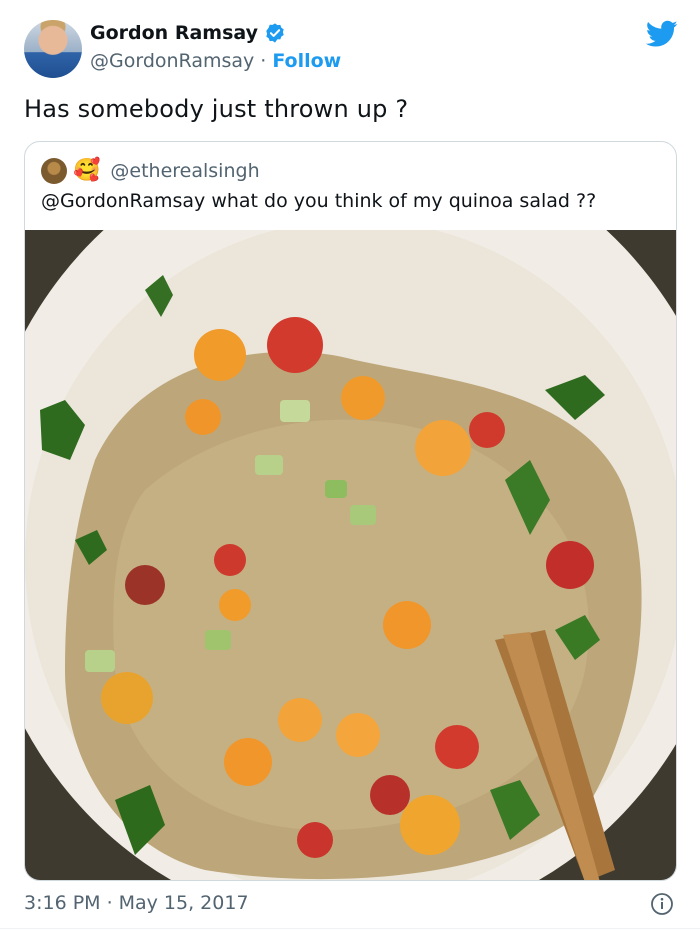 This screenshot has width=700, height=933. What do you see at coordinates (53, 49) in the screenshot?
I see `author-avatar` at bounding box center [53, 49].